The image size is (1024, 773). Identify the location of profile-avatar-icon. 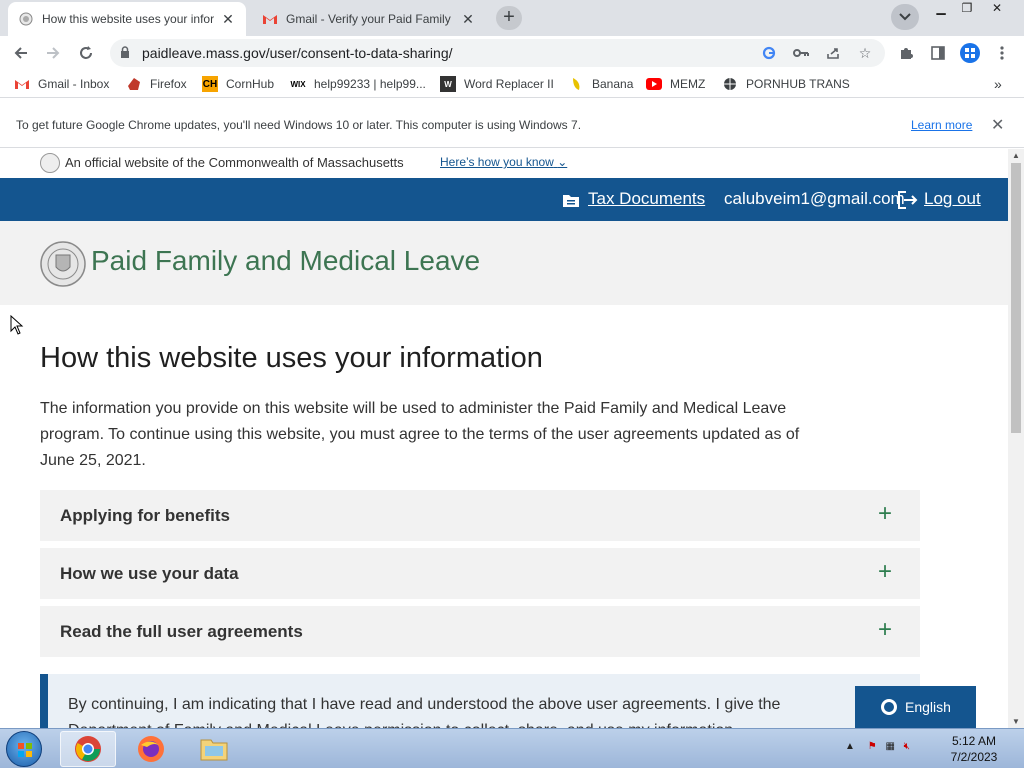
(970, 53).